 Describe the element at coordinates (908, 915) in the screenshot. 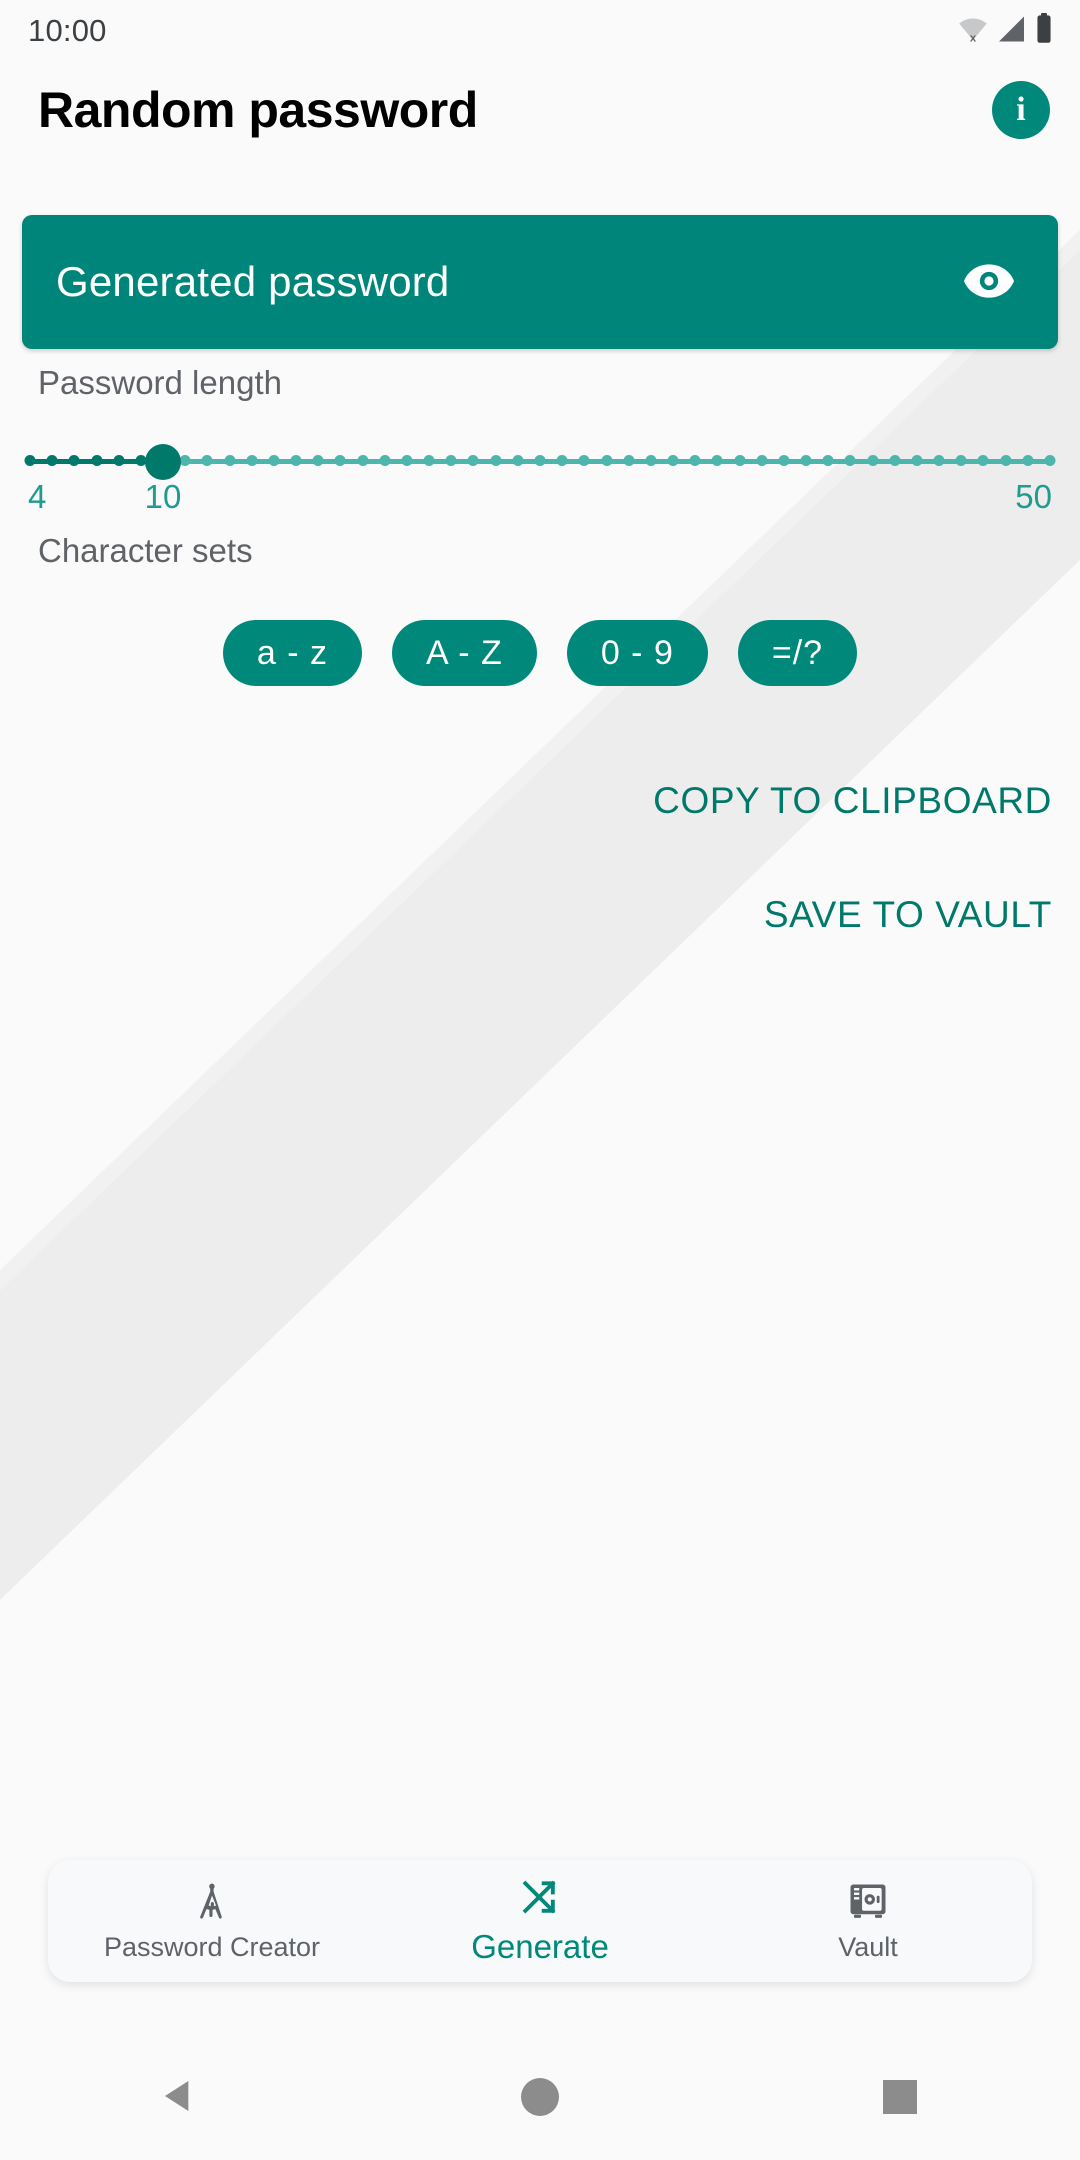

I see `save-to-vault-button: SAVE TO VAULT` at that location.